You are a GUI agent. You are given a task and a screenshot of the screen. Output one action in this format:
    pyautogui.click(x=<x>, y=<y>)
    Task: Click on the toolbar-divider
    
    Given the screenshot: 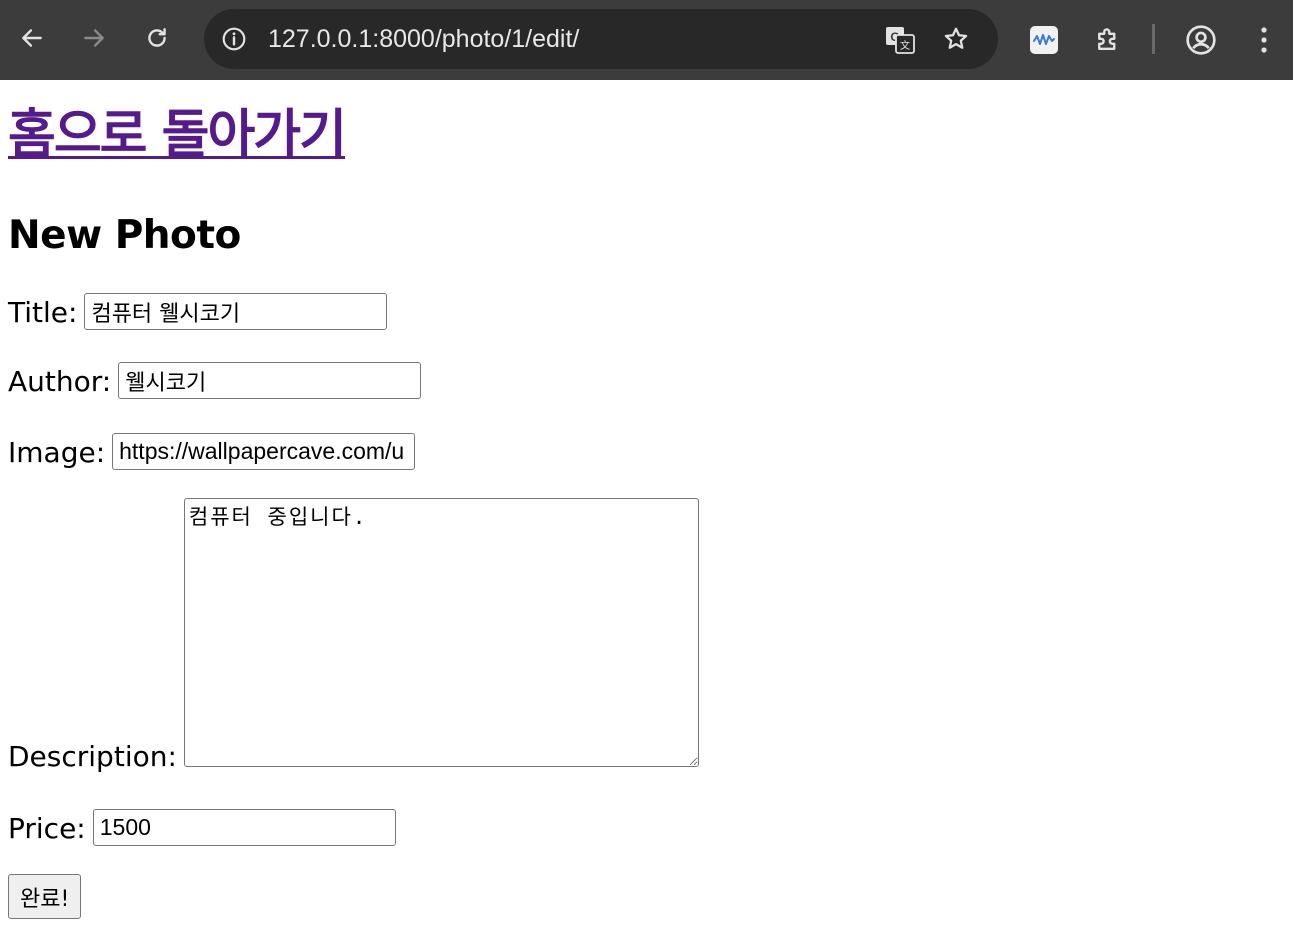 What is the action you would take?
    pyautogui.click(x=1153, y=39)
    